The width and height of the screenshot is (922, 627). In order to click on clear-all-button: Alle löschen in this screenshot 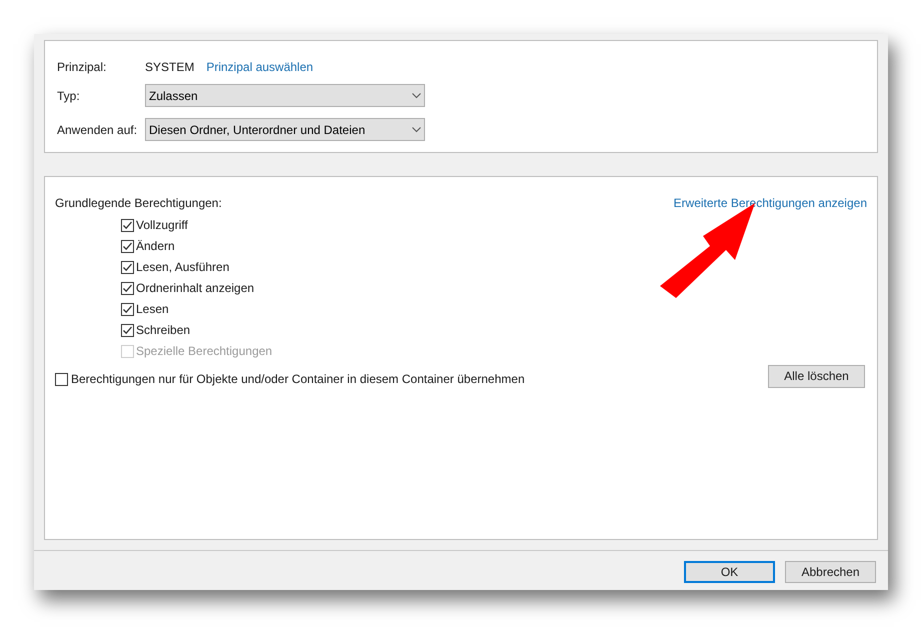, I will do `click(816, 376)`.